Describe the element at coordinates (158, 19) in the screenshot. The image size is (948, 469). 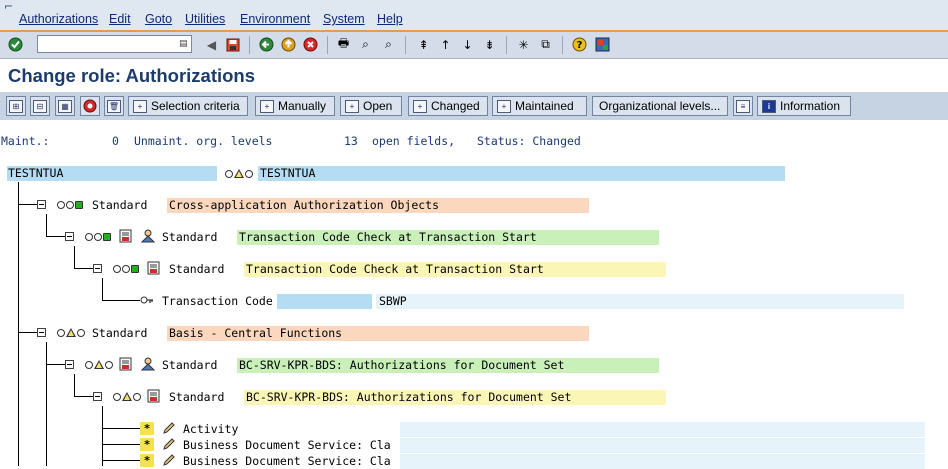
I see `menu-goto: Goto` at that location.